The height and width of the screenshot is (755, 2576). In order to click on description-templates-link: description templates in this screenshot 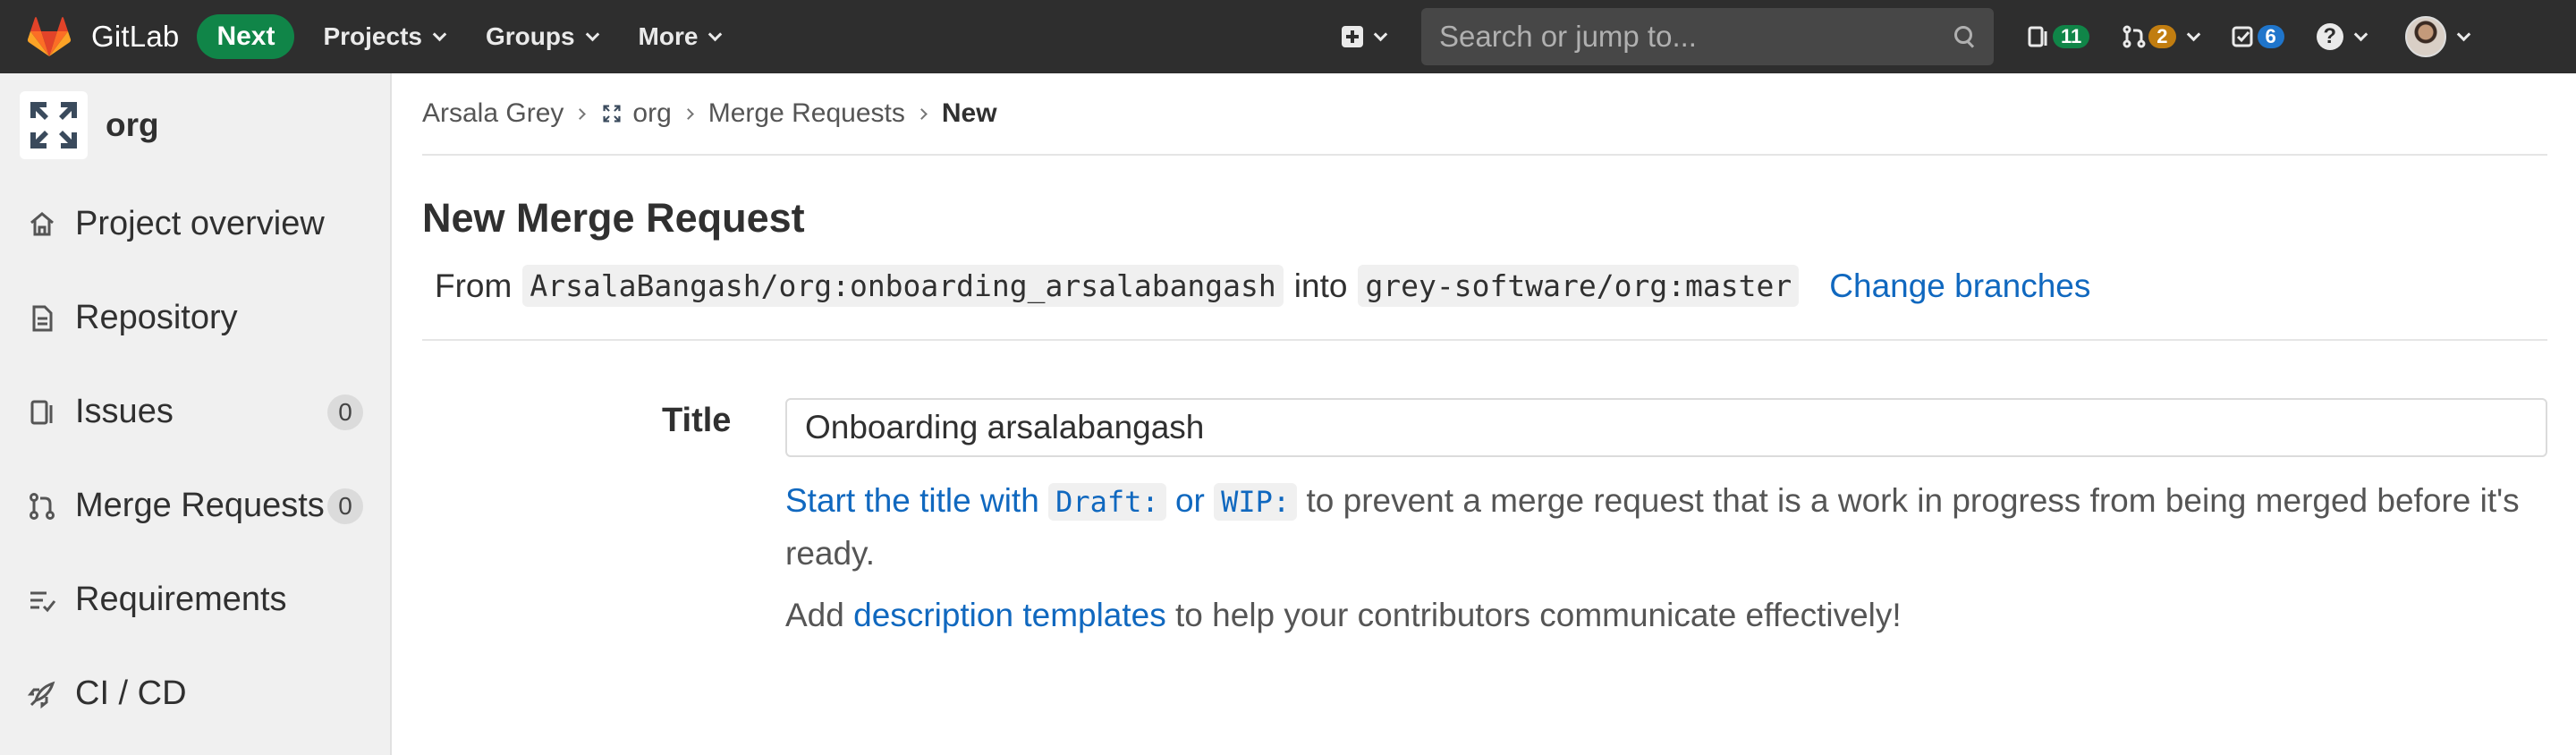, I will do `click(1009, 615)`.